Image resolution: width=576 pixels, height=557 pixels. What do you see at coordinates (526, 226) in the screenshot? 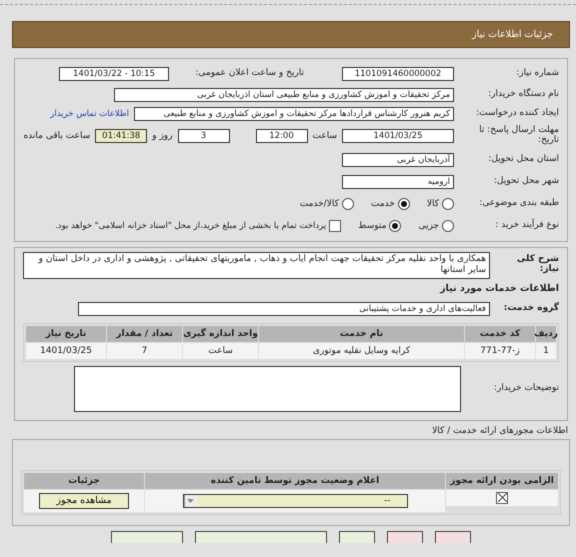
I see `field-label: نوع فرآیند خرید :` at bounding box center [526, 226].